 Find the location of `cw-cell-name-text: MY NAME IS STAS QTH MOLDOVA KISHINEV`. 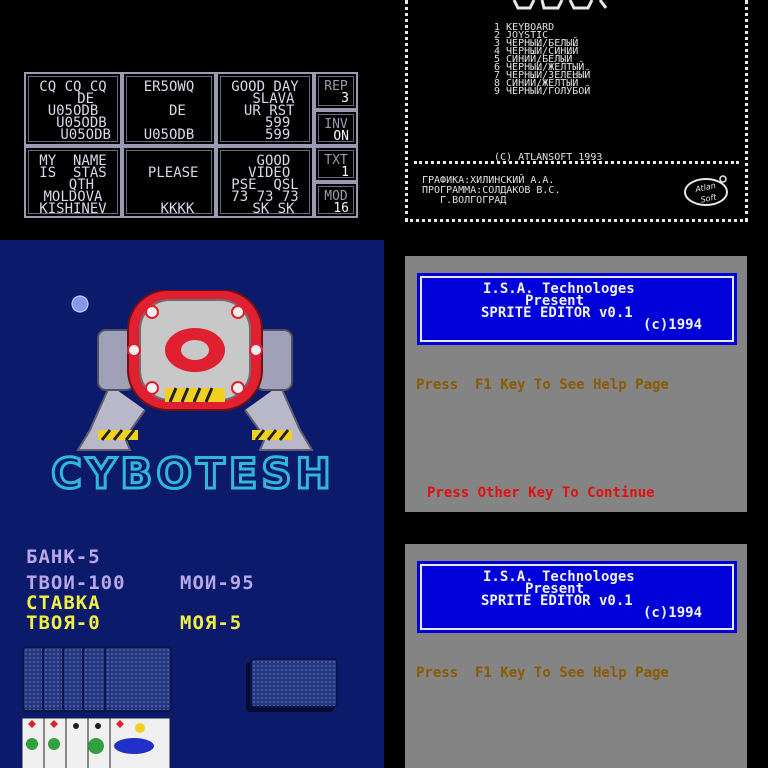

cw-cell-name-text: MY NAME IS STAS QTH MOLDOVA KISHINEV is located at coordinates (73, 183).